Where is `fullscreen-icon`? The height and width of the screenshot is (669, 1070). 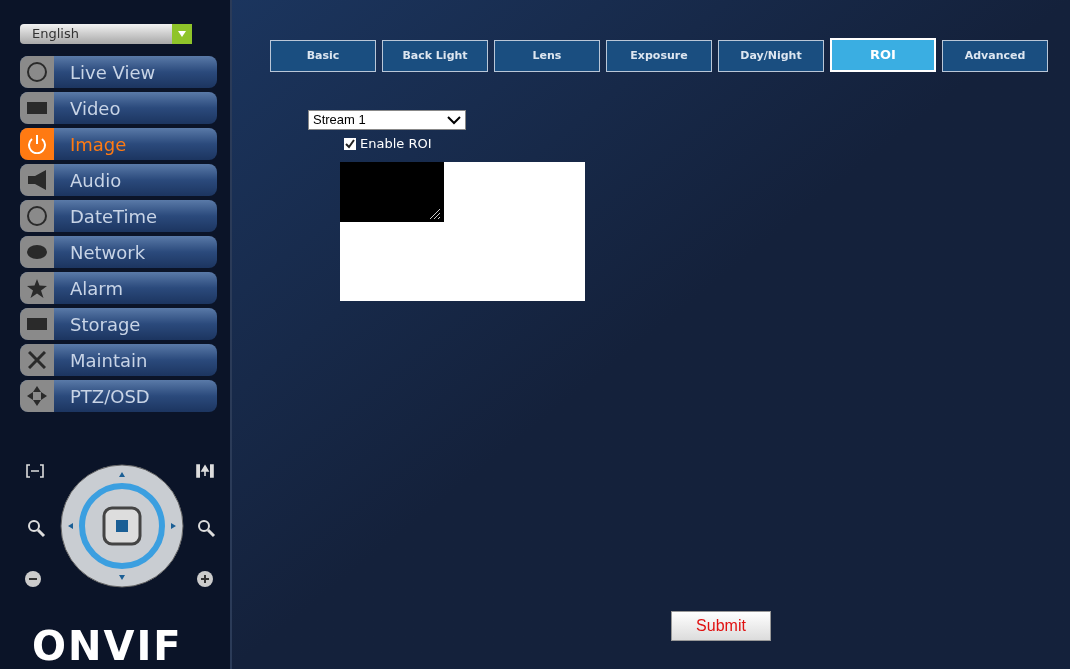 fullscreen-icon is located at coordinates (205, 471).